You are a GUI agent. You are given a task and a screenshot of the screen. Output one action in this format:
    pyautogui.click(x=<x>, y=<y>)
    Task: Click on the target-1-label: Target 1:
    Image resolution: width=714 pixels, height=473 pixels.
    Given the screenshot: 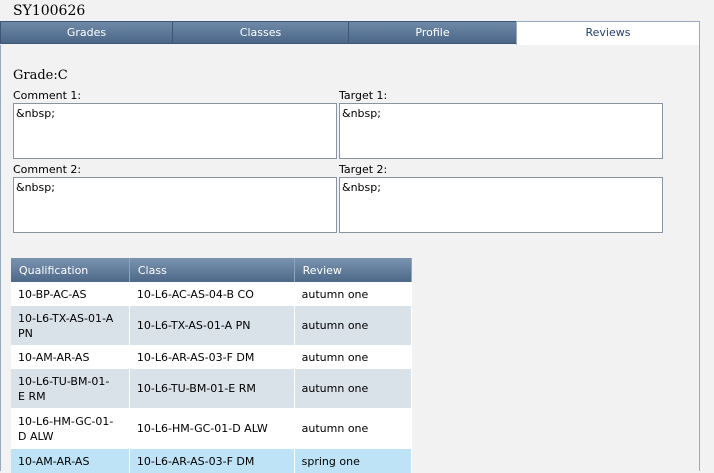 What is the action you would take?
    pyautogui.click(x=363, y=95)
    